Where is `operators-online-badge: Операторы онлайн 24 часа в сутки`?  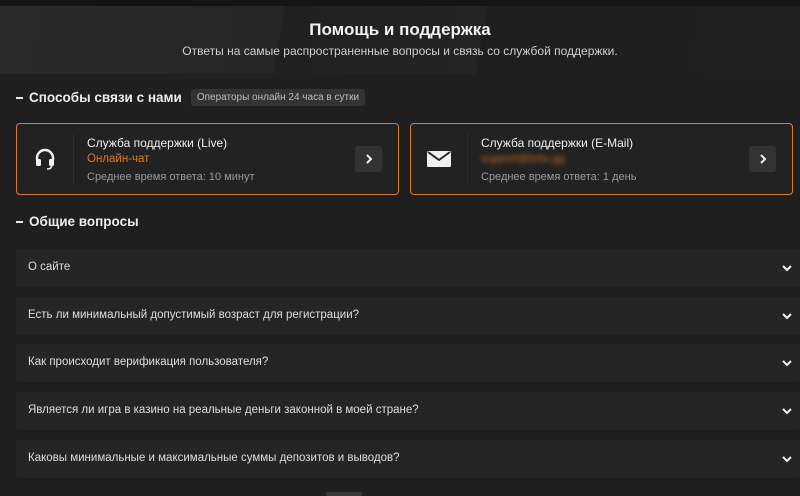
operators-online-badge: Операторы онлайн 24 часа в сутки is located at coordinates (278, 97).